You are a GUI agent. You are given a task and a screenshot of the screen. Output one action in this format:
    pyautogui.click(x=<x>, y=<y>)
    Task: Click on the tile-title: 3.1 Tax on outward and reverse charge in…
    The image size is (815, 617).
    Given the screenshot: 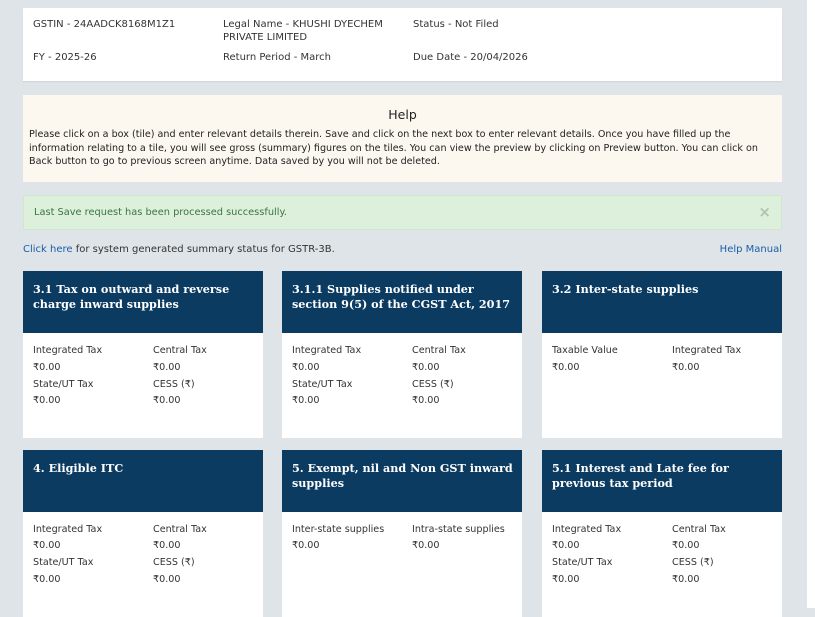 What is the action you would take?
    pyautogui.click(x=131, y=296)
    